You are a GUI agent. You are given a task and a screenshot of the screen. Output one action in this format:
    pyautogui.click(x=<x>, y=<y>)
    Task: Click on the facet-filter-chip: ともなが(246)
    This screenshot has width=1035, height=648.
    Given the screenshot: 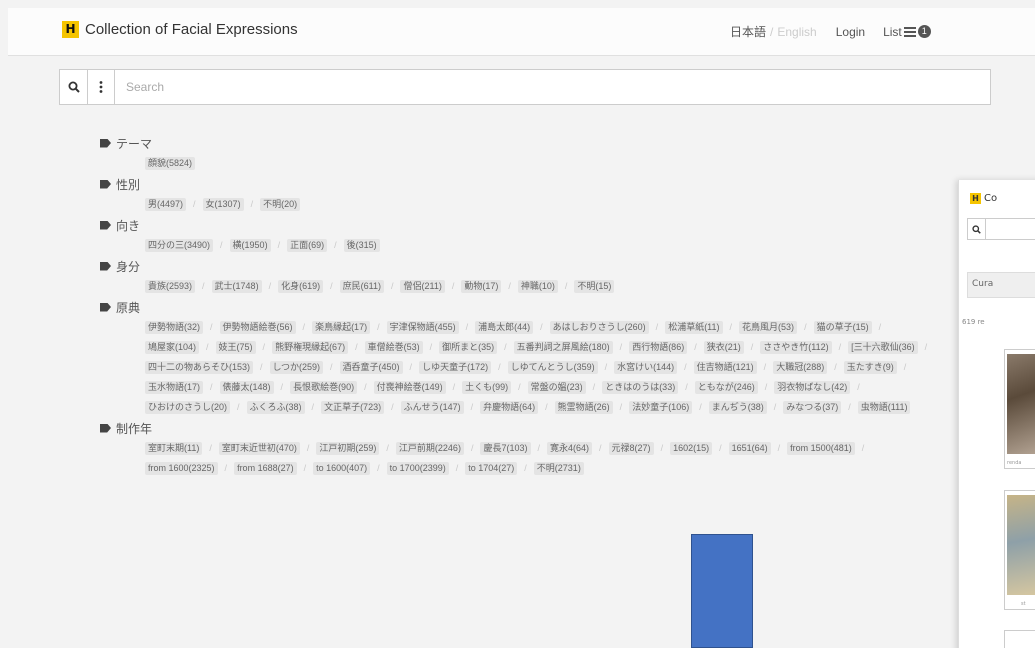 What is the action you would take?
    pyautogui.click(x=726, y=387)
    